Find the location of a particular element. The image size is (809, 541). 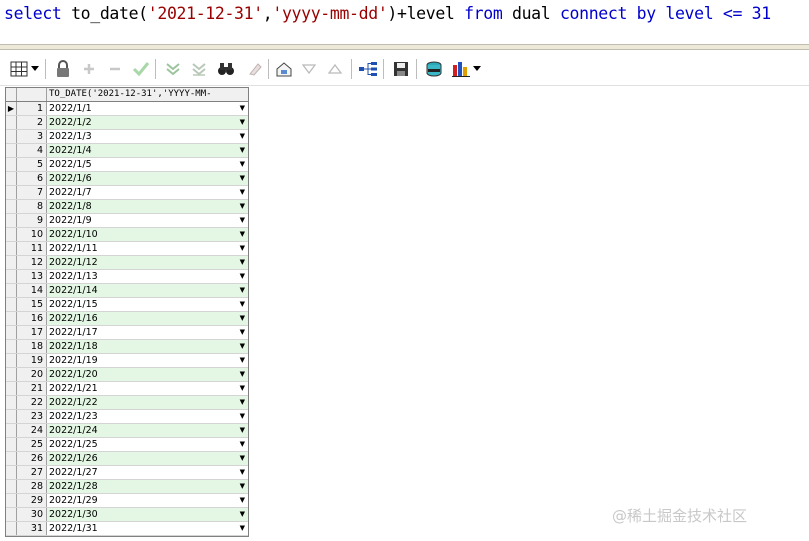

clear-icon is located at coordinates (255, 69).